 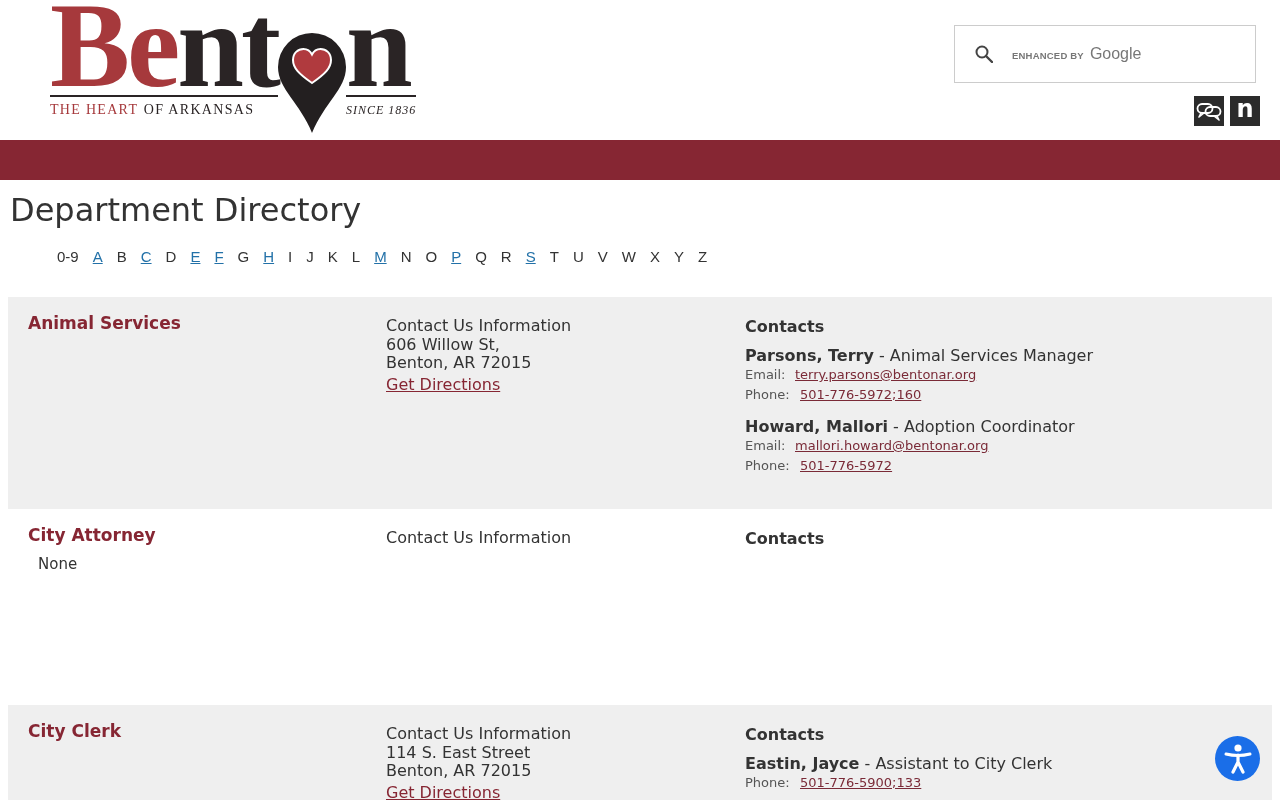 I want to click on chat-bubbles-icon, so click(x=1209, y=111).